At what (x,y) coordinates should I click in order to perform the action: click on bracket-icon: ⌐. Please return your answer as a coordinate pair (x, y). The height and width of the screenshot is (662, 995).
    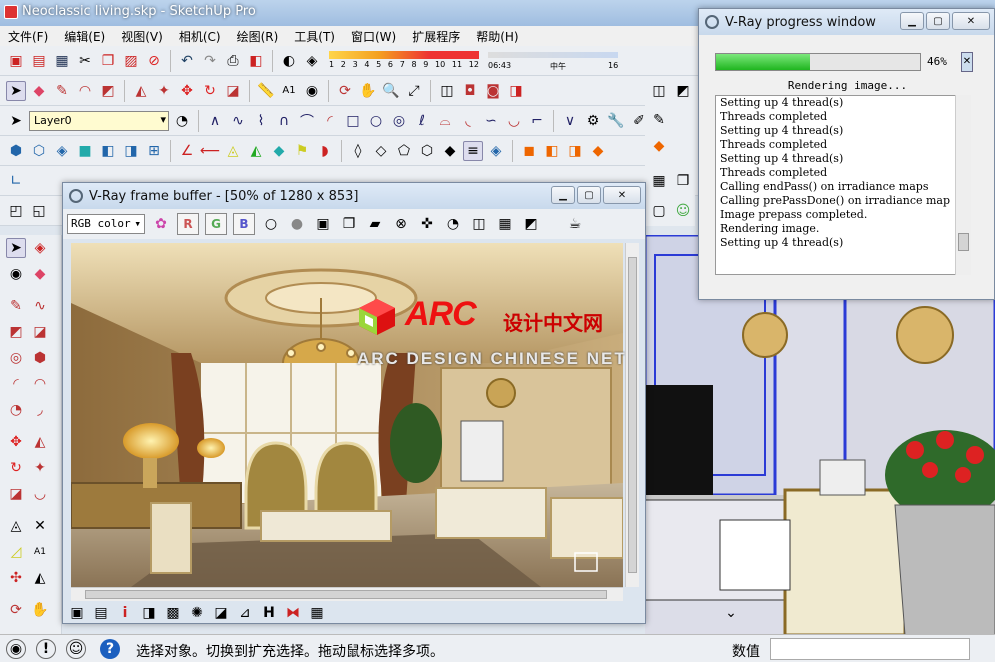
    Looking at the image, I should click on (537, 121).